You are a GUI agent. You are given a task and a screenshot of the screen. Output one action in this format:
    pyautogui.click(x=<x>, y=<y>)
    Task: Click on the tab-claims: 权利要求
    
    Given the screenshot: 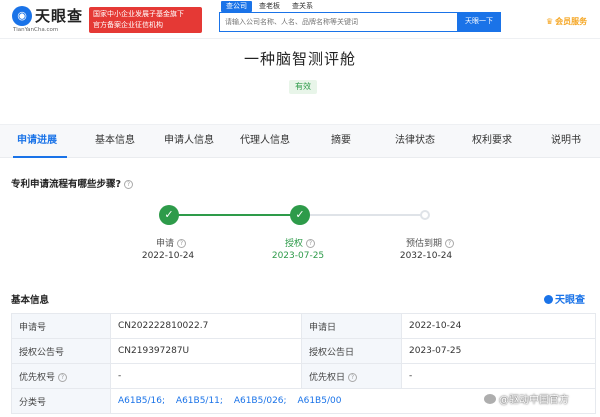 What is the action you would take?
    pyautogui.click(x=492, y=141)
    